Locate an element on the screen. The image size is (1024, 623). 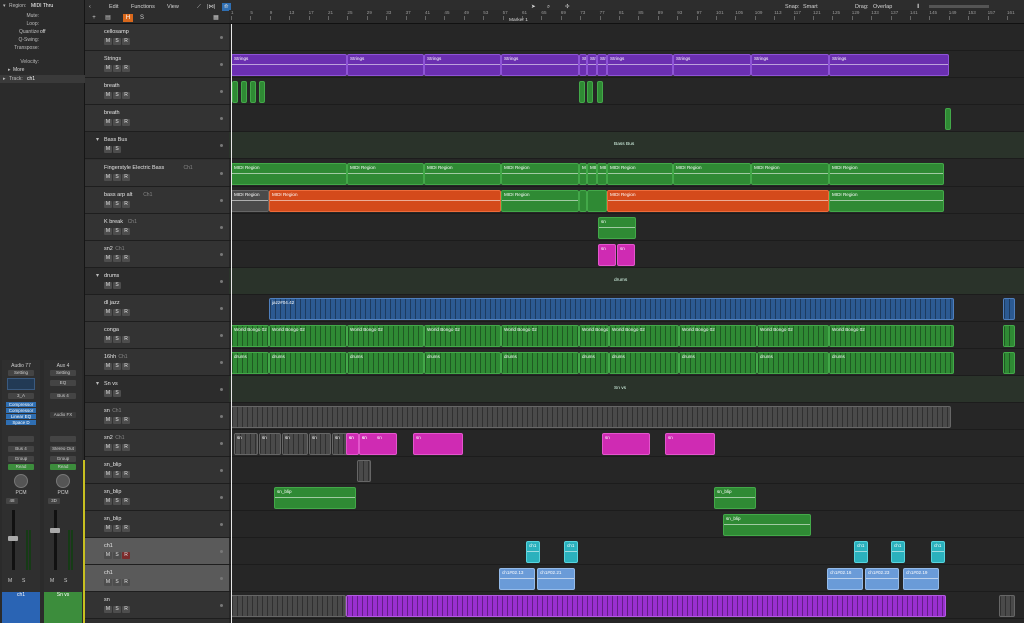
region-inspector-header: ▾ Region: MIDI Thru is located at coordinates (42, 6).